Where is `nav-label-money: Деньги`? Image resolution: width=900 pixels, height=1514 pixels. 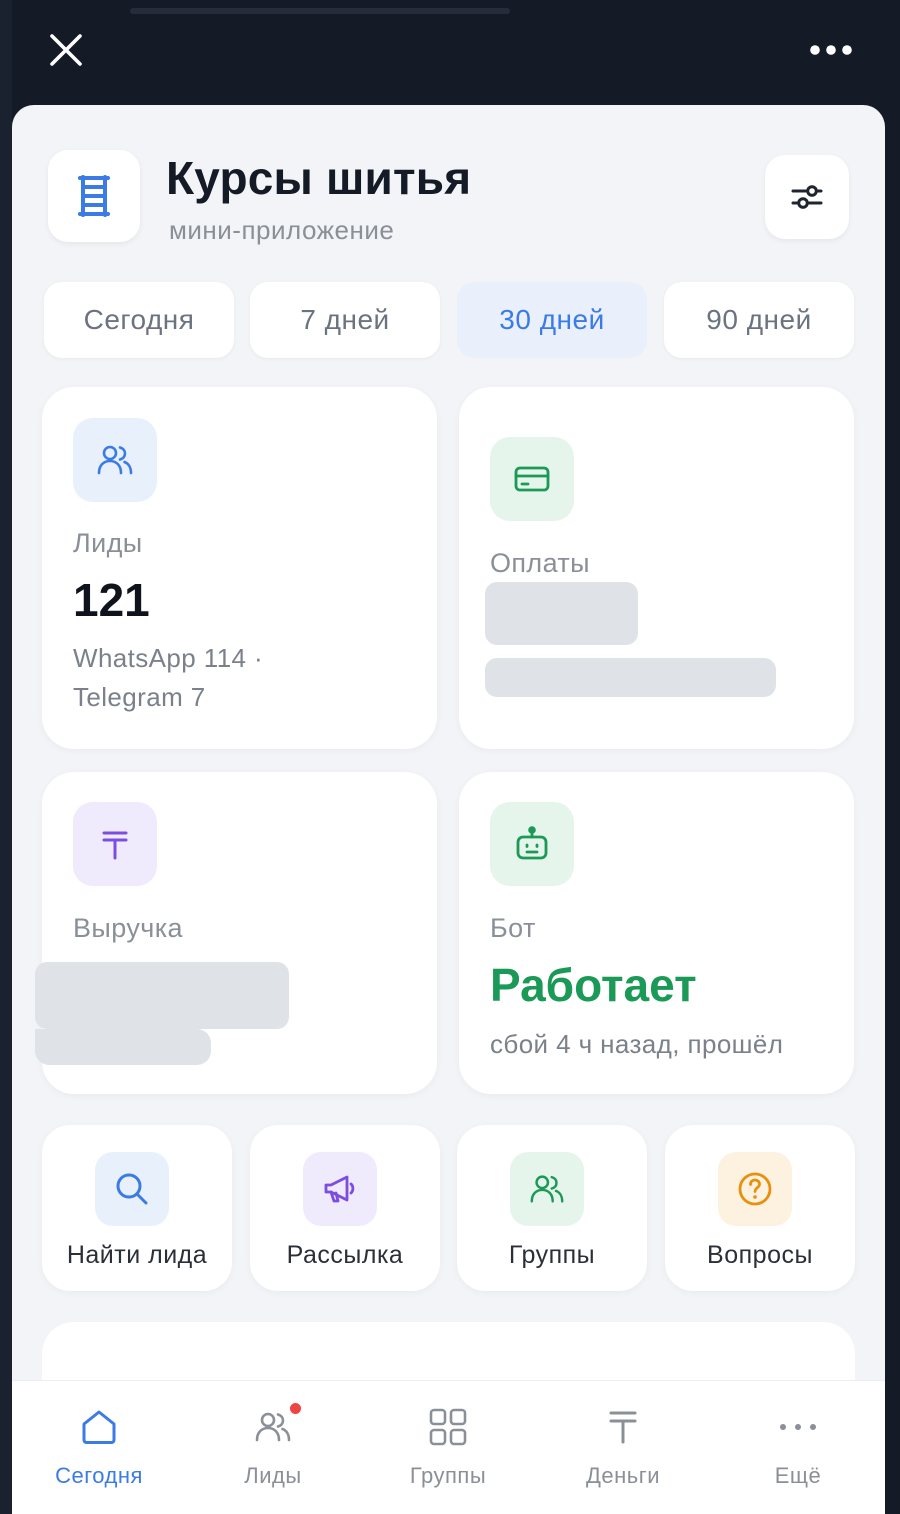 nav-label-money: Деньги is located at coordinates (623, 1475).